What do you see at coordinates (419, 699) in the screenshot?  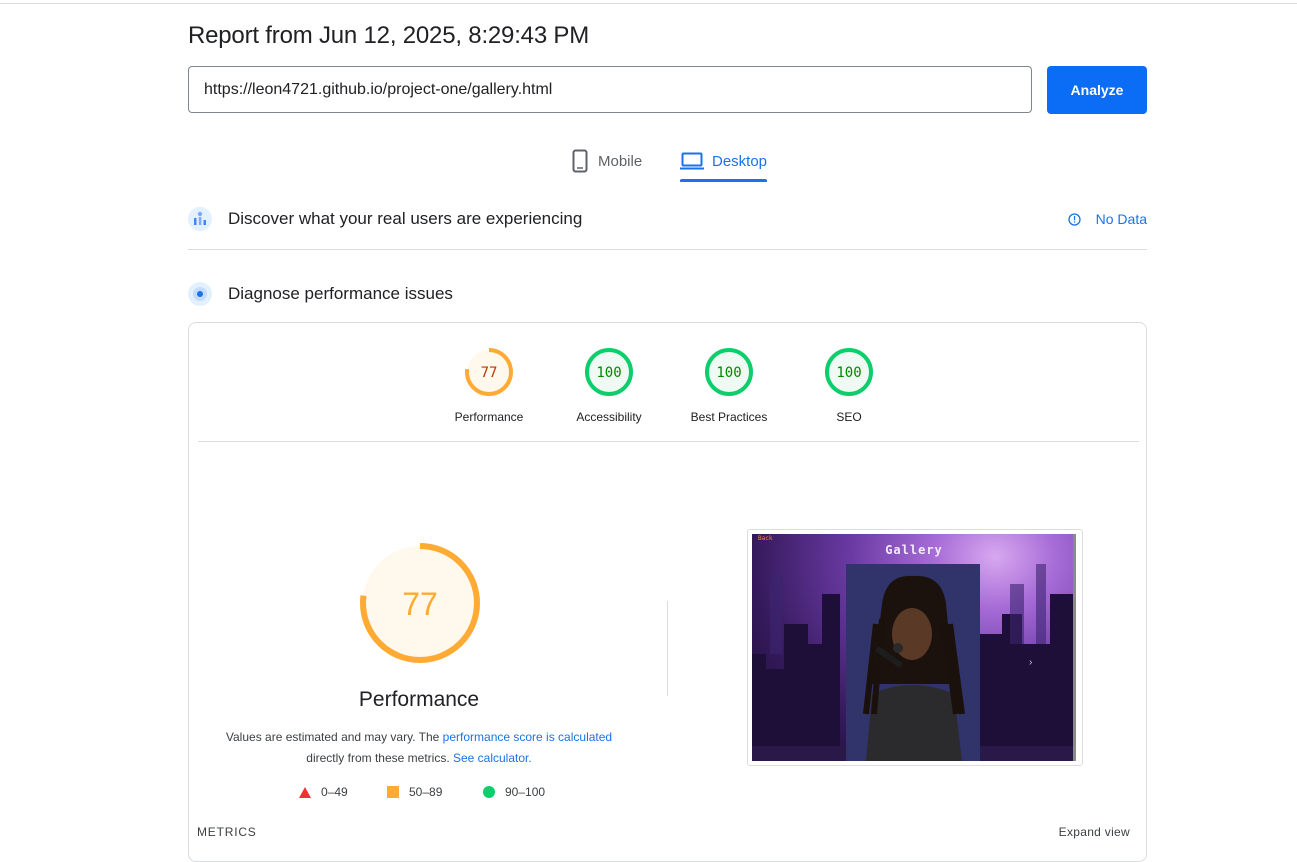 I see `performance-title: Performance` at bounding box center [419, 699].